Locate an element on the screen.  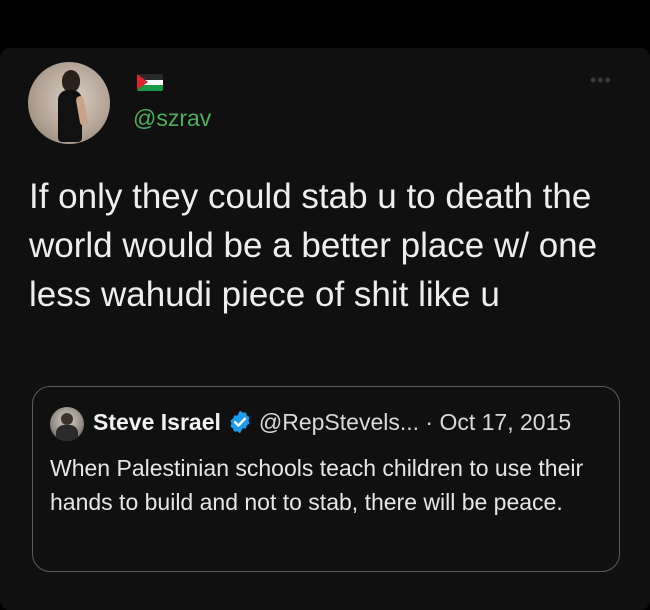
verified-badge-icon is located at coordinates (240, 422).